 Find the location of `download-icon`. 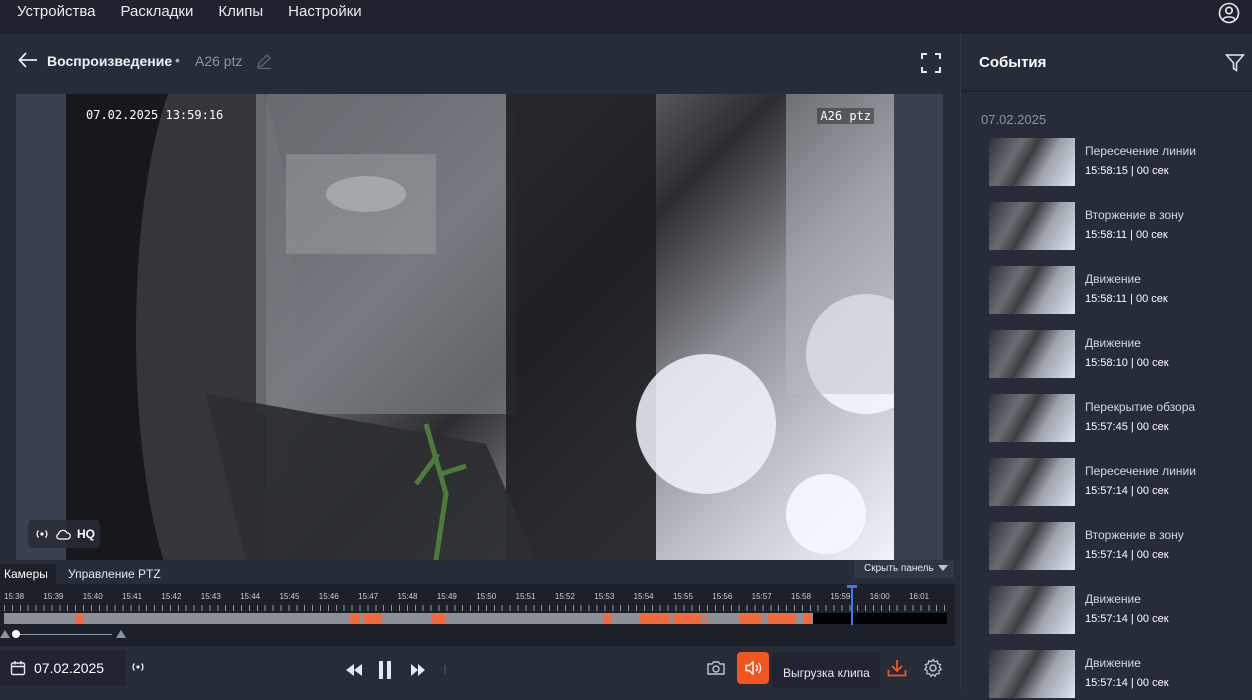

download-icon is located at coordinates (897, 668).